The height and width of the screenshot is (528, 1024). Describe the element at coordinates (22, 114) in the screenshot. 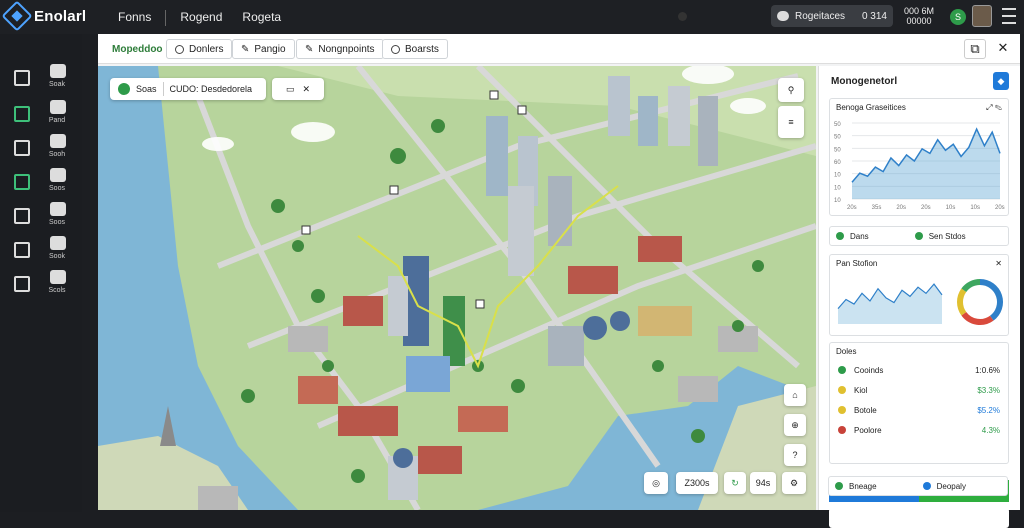

I see `chart-icon` at that location.